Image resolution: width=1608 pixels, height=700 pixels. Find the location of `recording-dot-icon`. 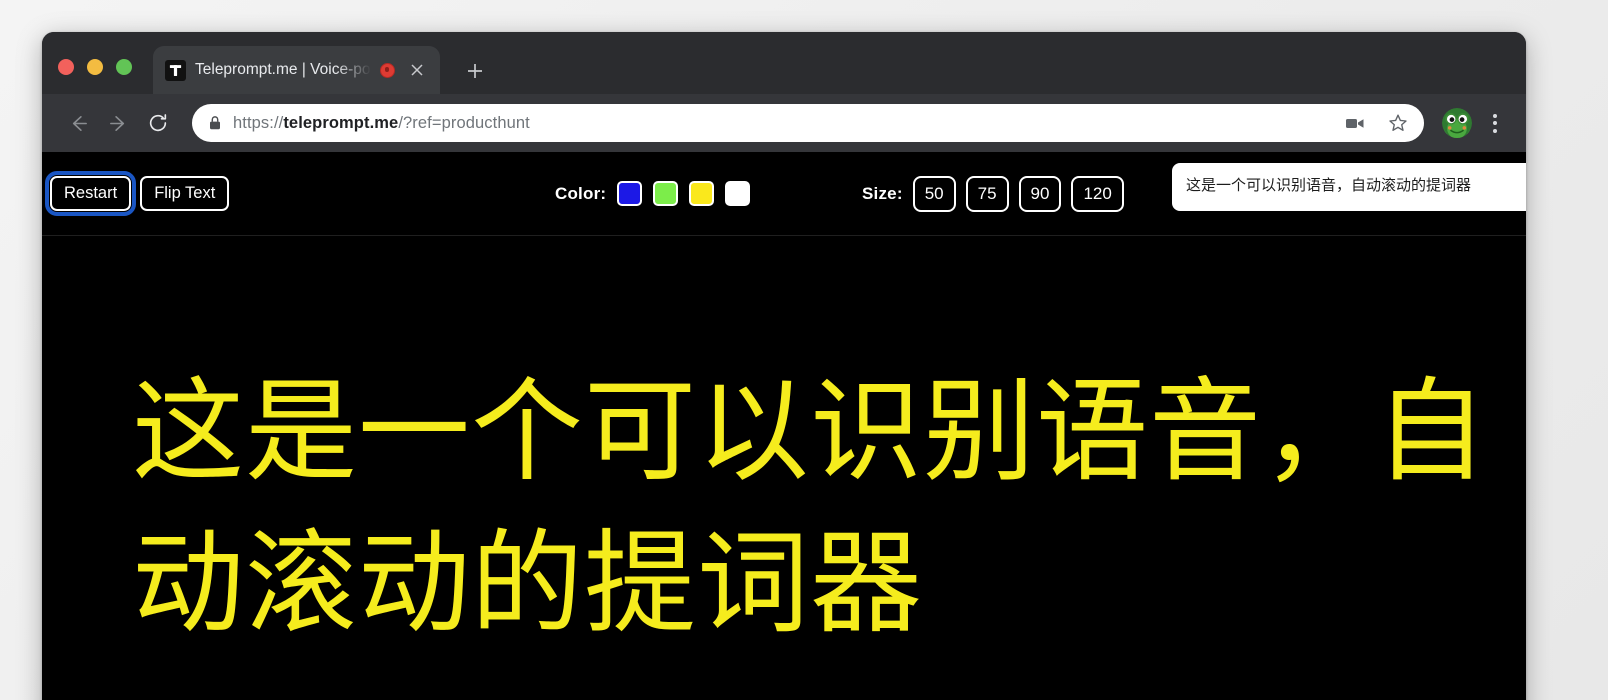

recording-dot-icon is located at coordinates (387, 70).